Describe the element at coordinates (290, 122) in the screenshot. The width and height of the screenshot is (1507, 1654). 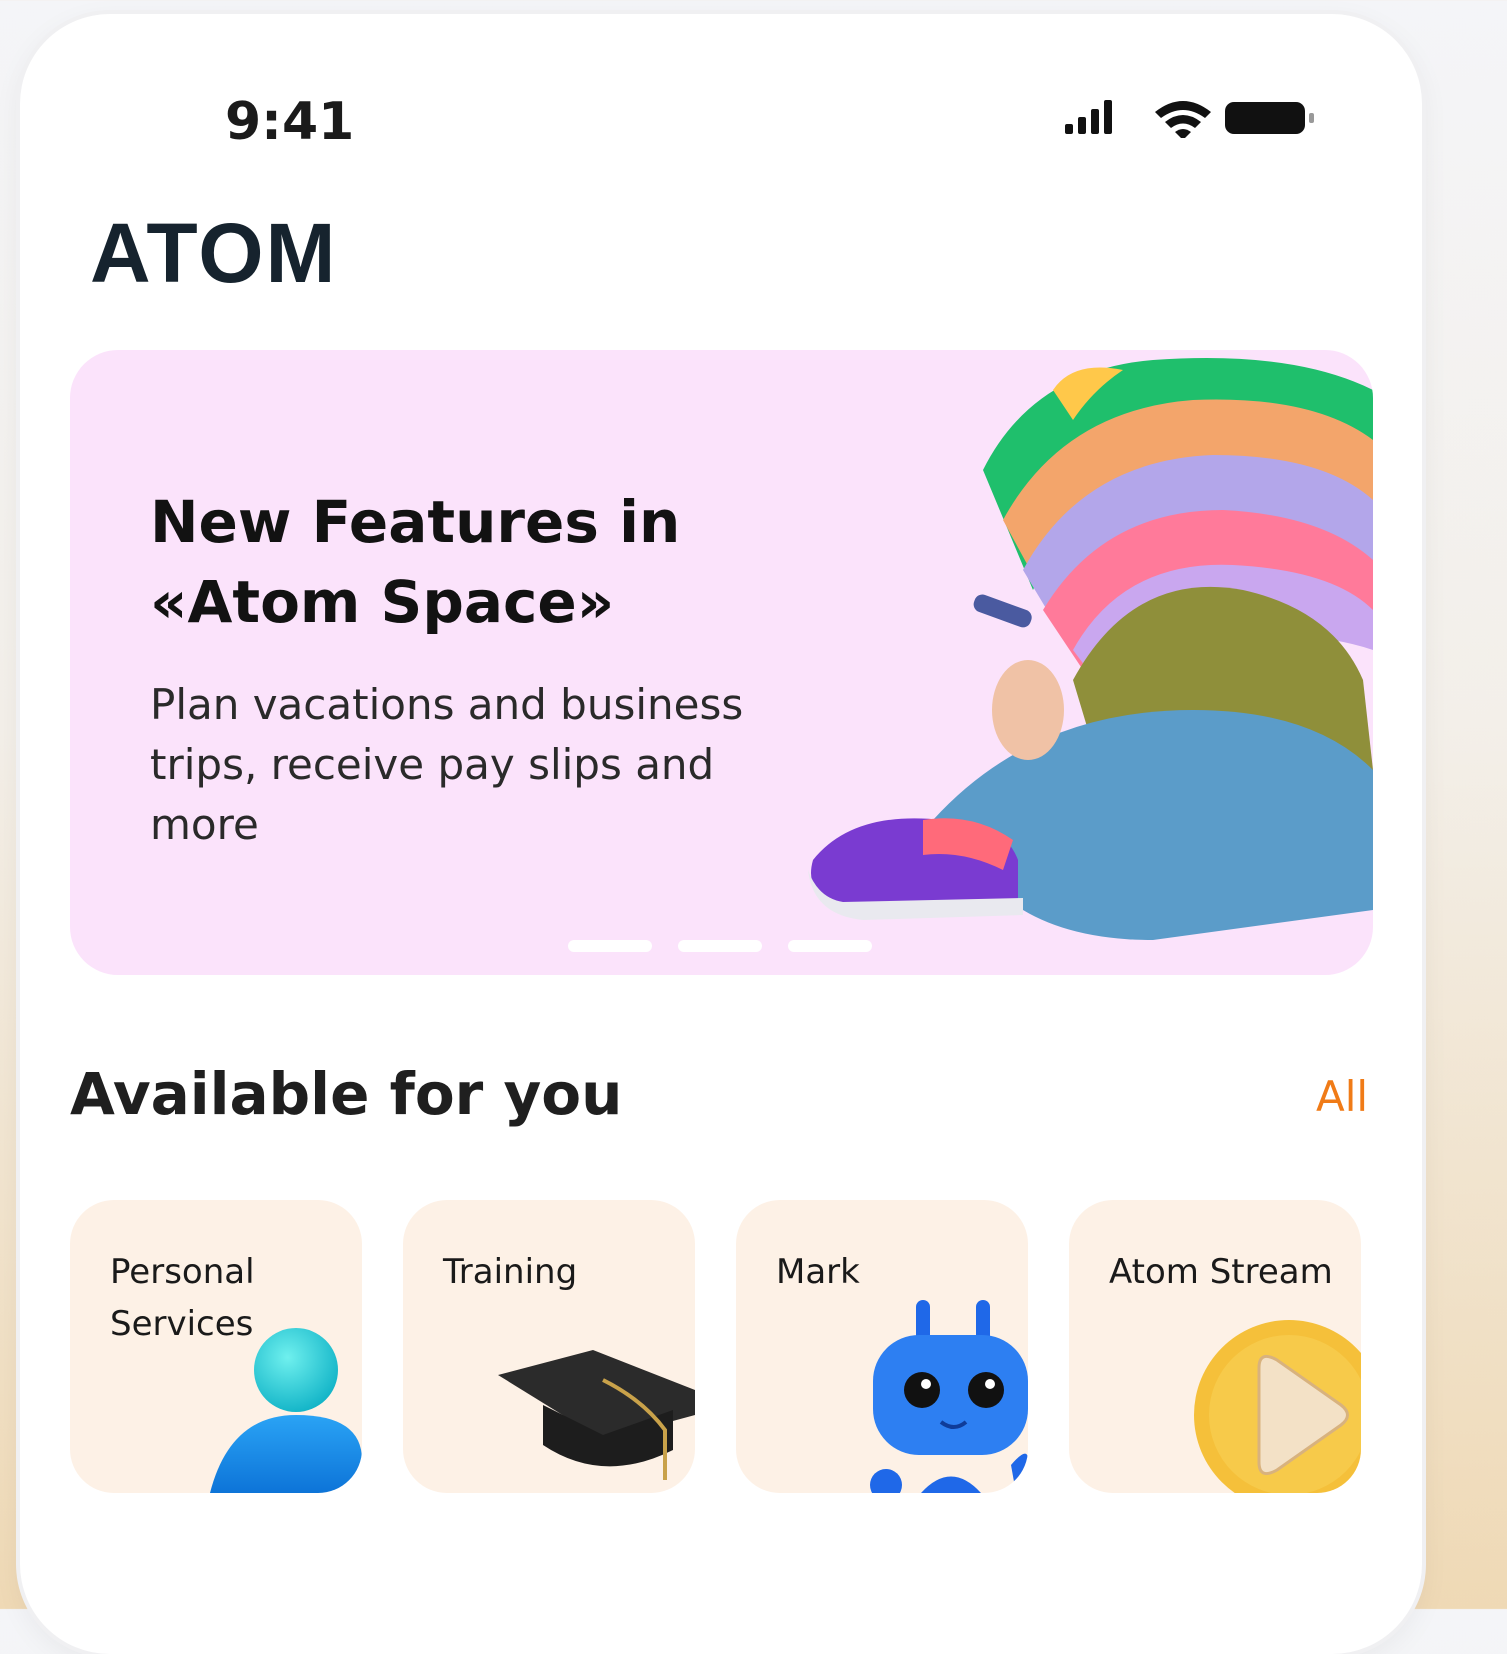
I see `status-time: 9:41` at that location.